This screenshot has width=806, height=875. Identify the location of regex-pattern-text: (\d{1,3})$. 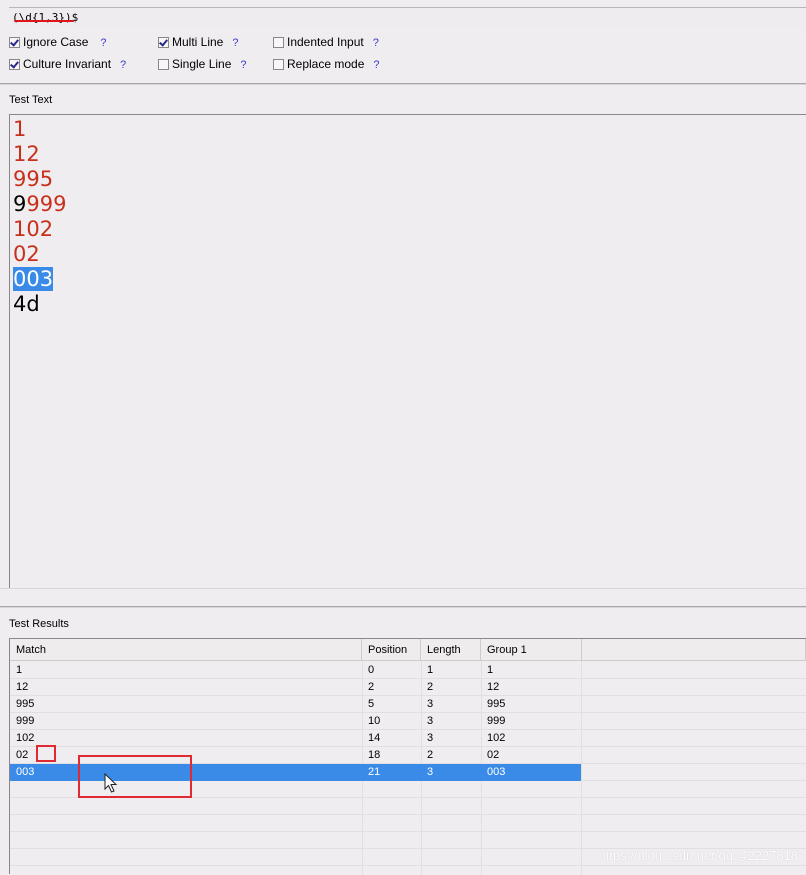
(45, 17).